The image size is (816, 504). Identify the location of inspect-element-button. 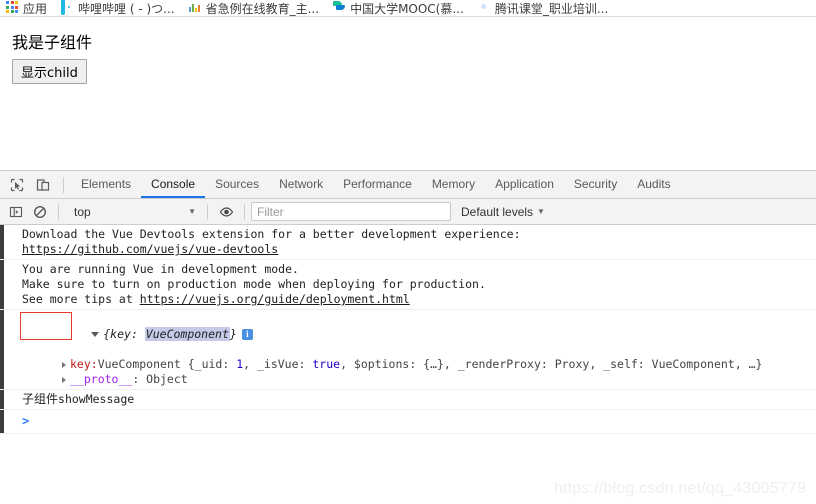
(17, 185).